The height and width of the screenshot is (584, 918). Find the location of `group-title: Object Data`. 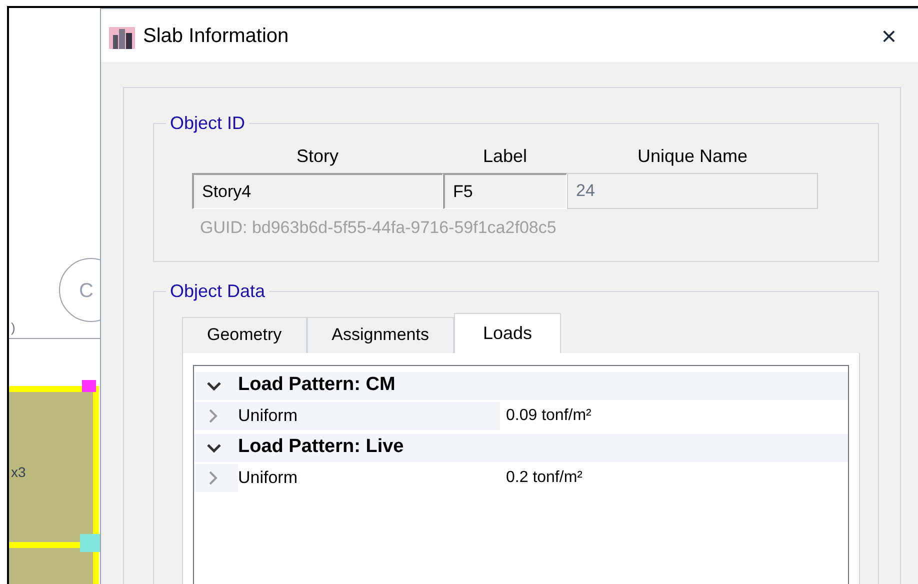

group-title: Object Data is located at coordinates (217, 291).